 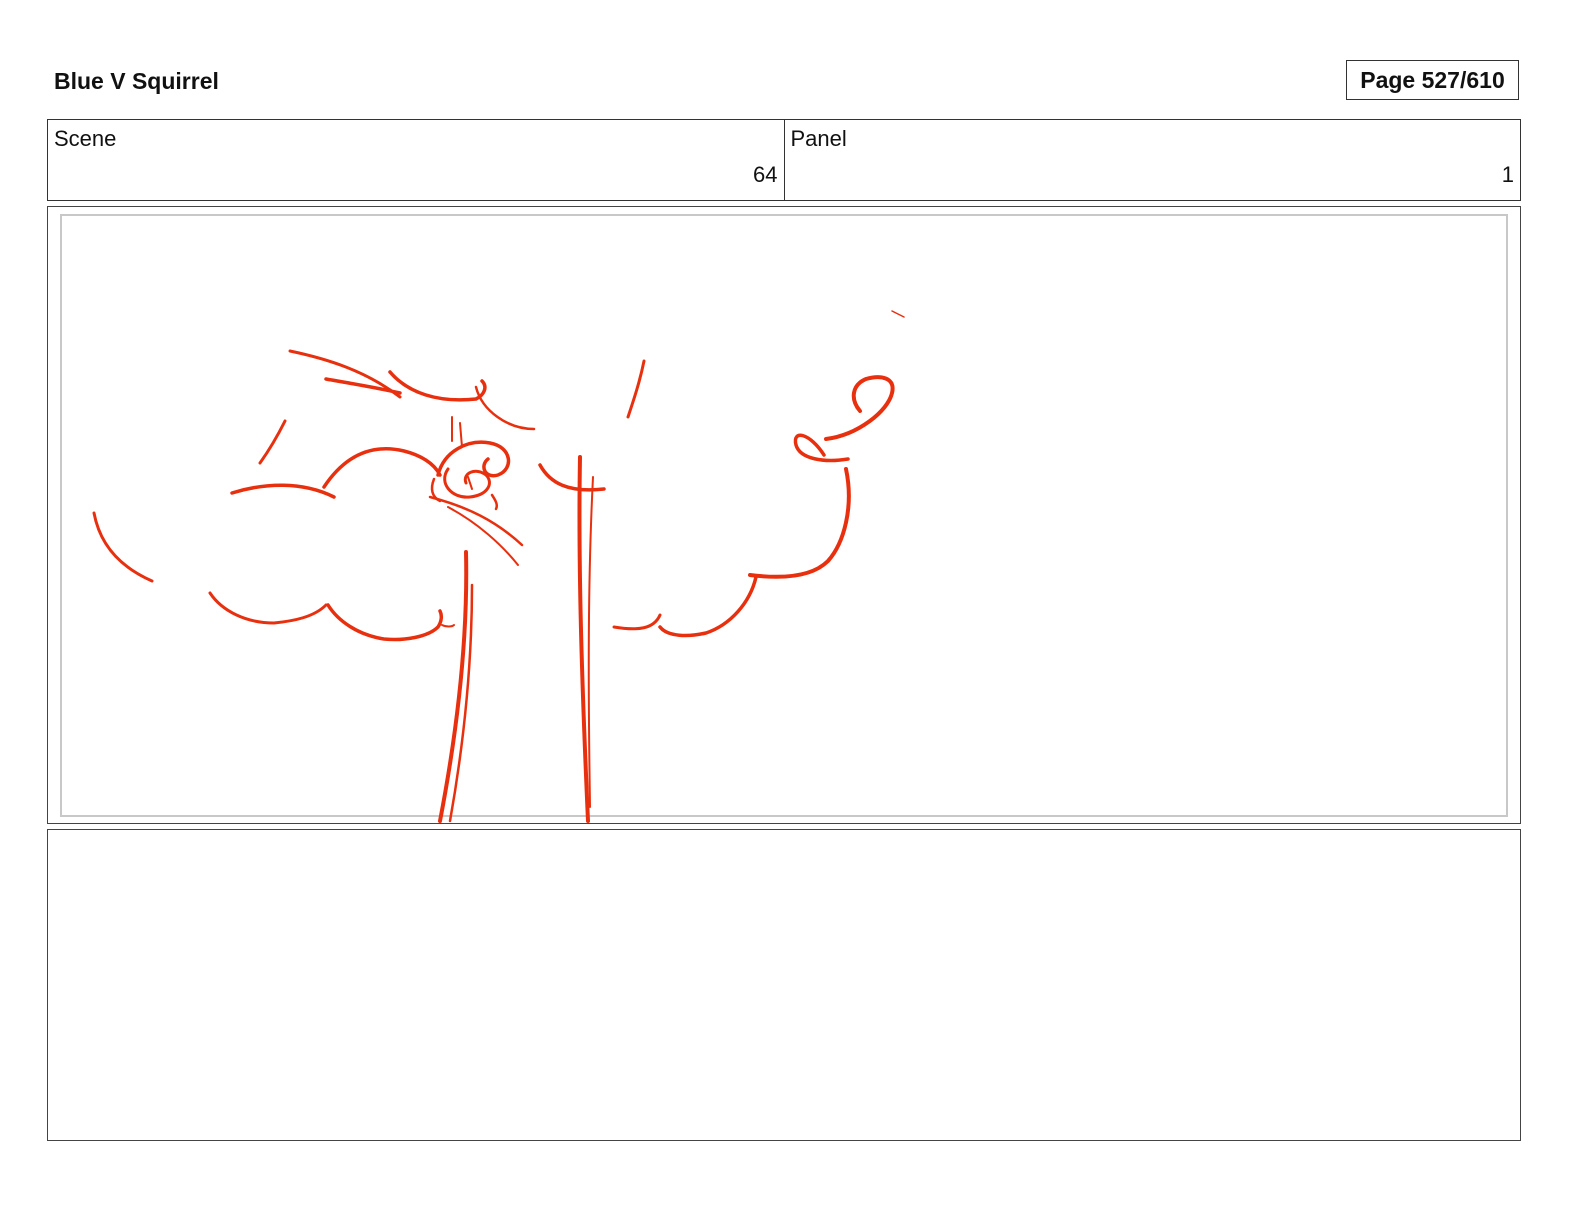 I want to click on scene-cell: Scene 64, so click(x=416, y=160).